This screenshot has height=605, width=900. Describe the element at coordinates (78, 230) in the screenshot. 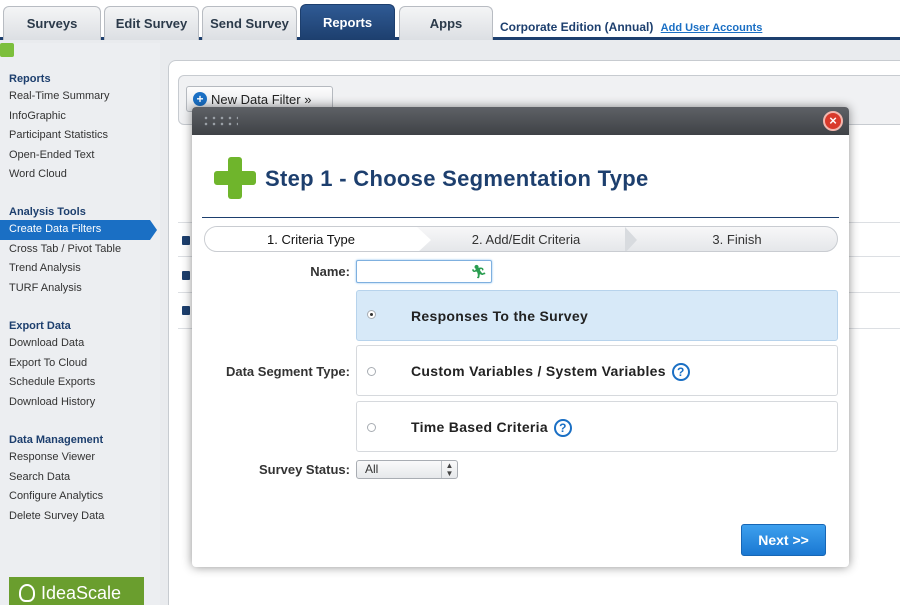

I see `sidebar-item-create-data-filters: Create Data Filters` at that location.